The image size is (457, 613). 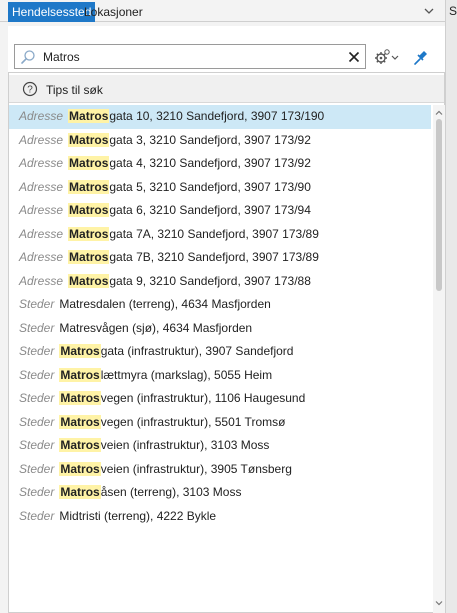 I want to click on search-tips-row: ? Tips til søk, so click(x=226, y=89).